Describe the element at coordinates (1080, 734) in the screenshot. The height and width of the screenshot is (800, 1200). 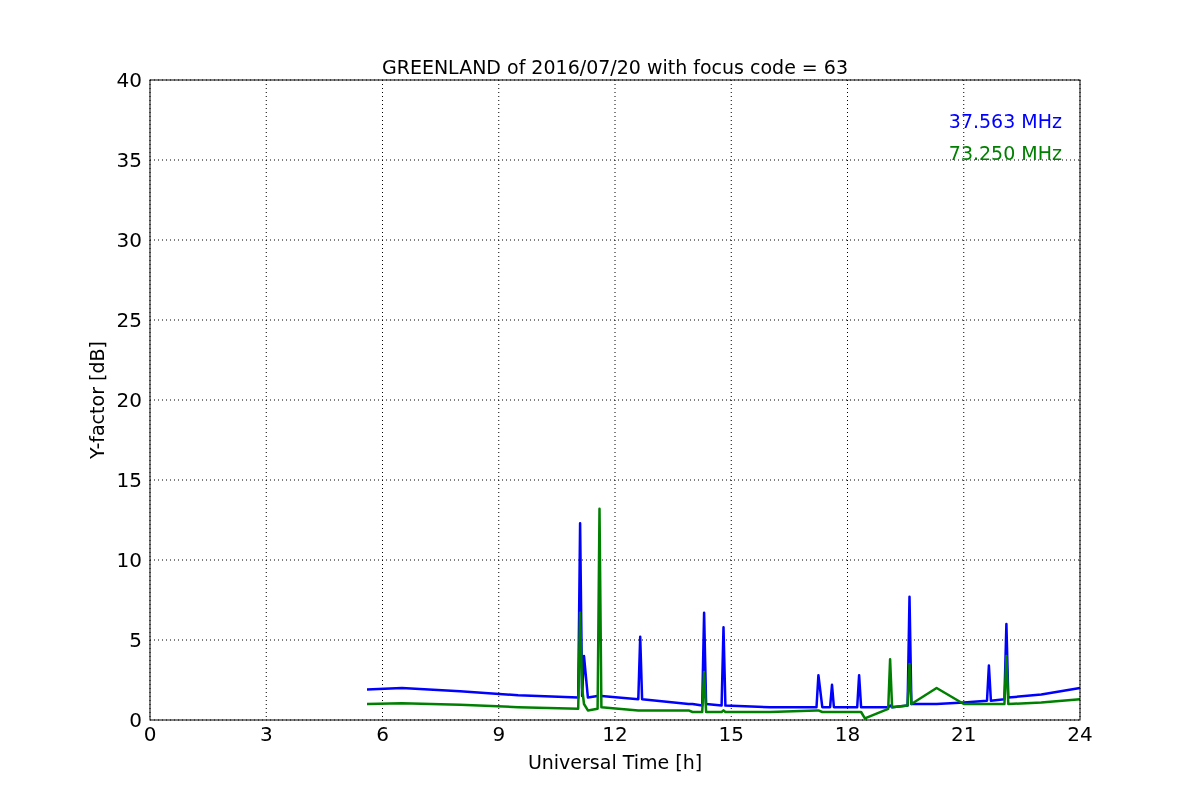
I see `x-tick-label: 24` at that location.